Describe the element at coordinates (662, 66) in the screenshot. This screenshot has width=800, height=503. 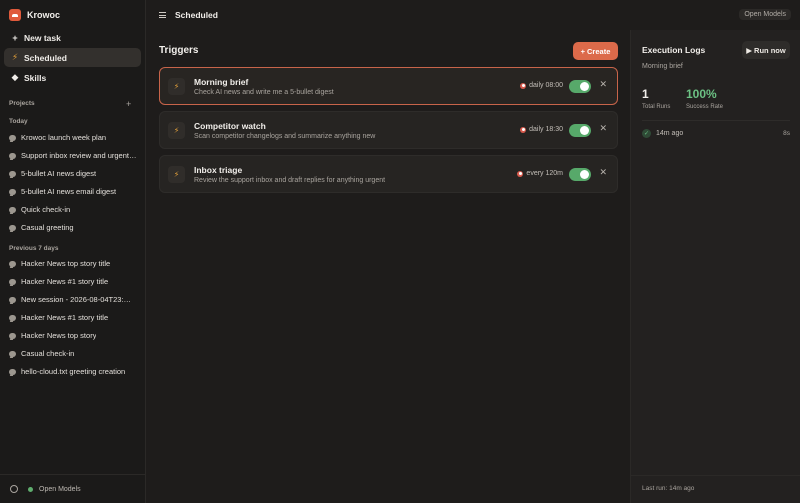
I see `logs-trigger-name: Morning brief` at that location.